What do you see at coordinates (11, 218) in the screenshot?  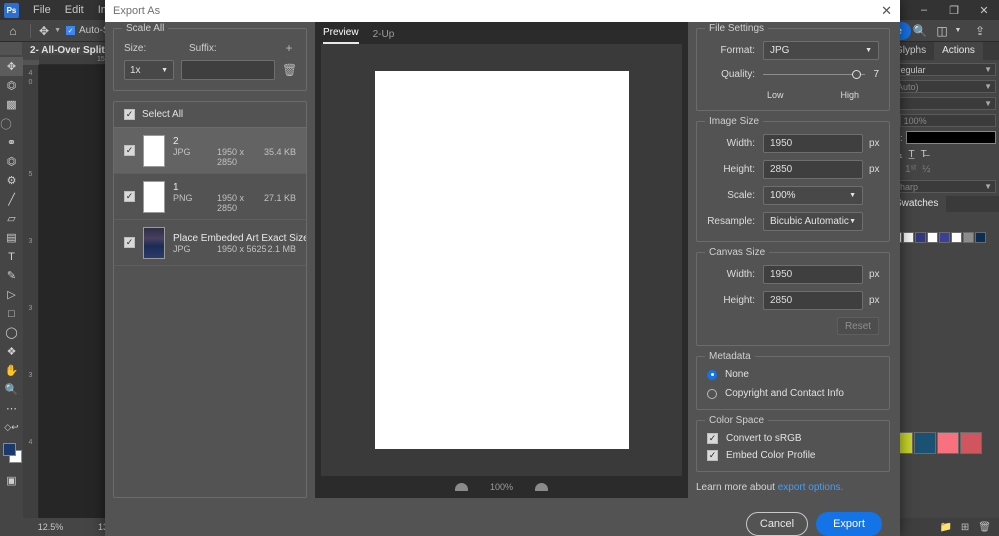 I see `eraser-tool-icon: ▱` at bounding box center [11, 218].